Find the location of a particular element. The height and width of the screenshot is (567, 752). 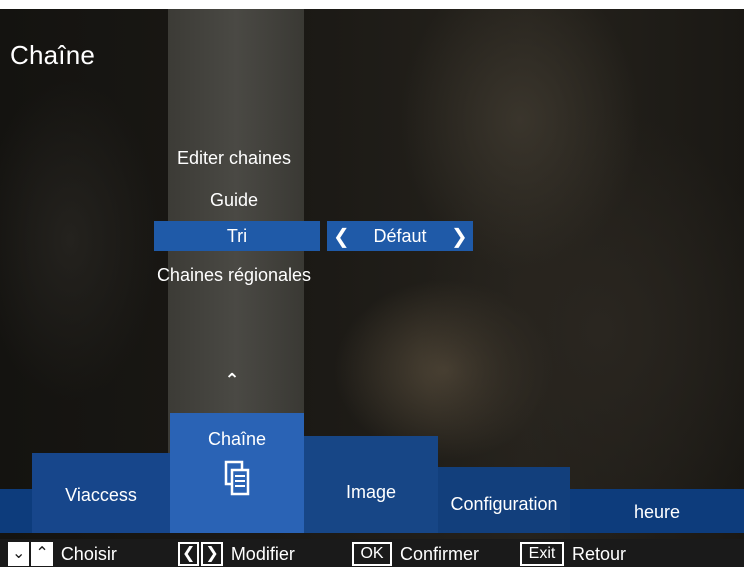

tab-image: Image is located at coordinates (371, 484).